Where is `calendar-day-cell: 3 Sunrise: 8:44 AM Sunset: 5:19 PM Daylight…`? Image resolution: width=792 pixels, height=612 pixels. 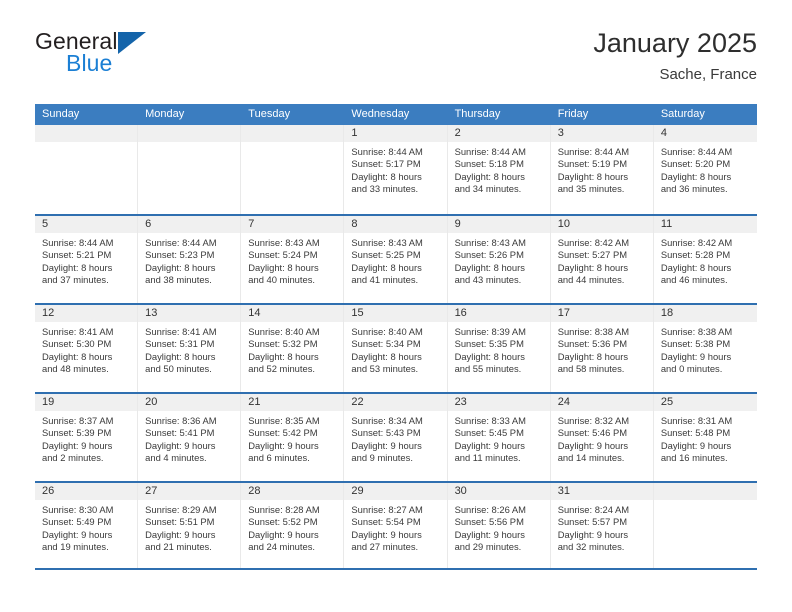
calendar-day-cell: 3 Sunrise: 8:44 AM Sunset: 5:19 PM Daylight… is located at coordinates (602, 169).